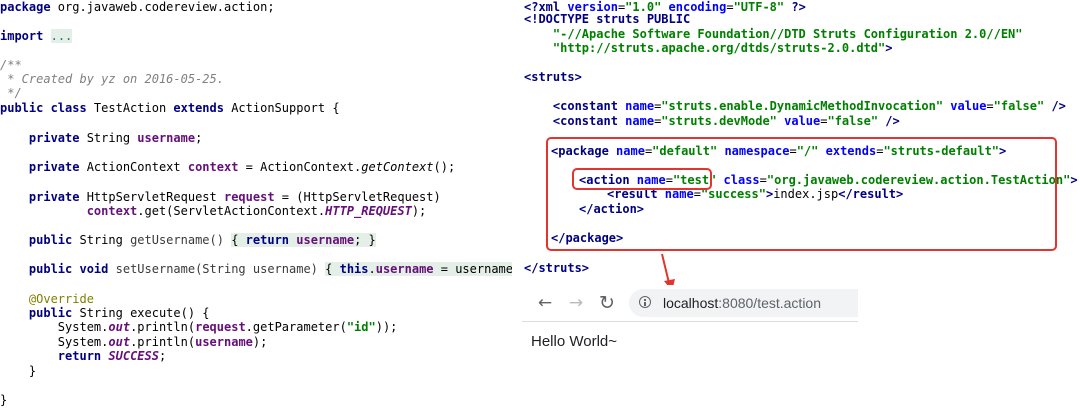 The width and height of the screenshot is (1080, 413). I want to click on browser-toolbar: ← → ↻ localhost:8080/test.action, so click(690, 303).